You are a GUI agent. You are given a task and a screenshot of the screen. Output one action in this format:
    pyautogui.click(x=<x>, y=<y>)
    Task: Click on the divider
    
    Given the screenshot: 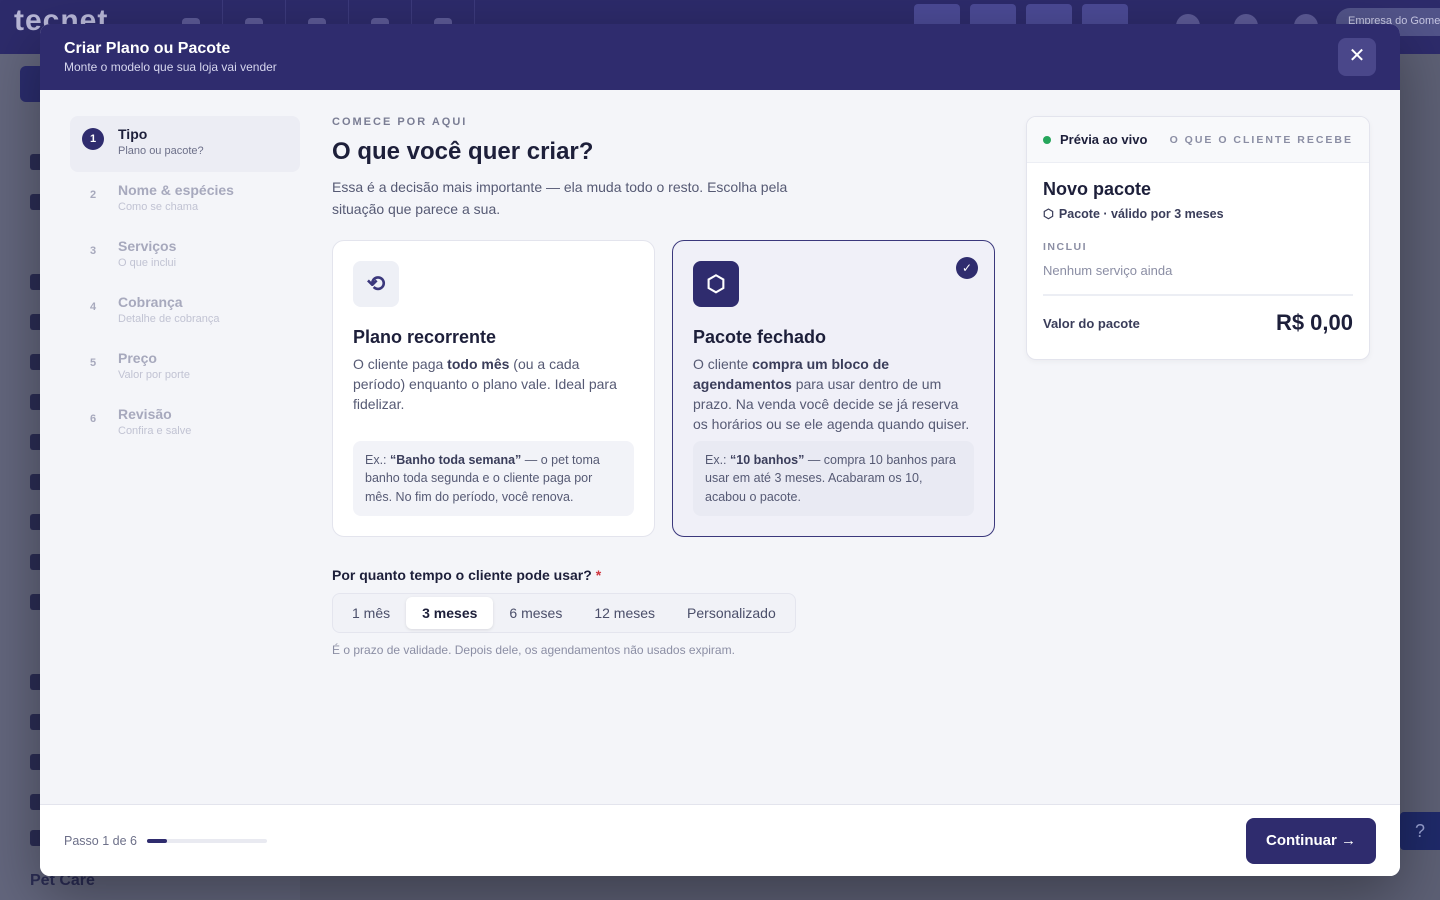 What is the action you would take?
    pyautogui.click(x=1198, y=295)
    